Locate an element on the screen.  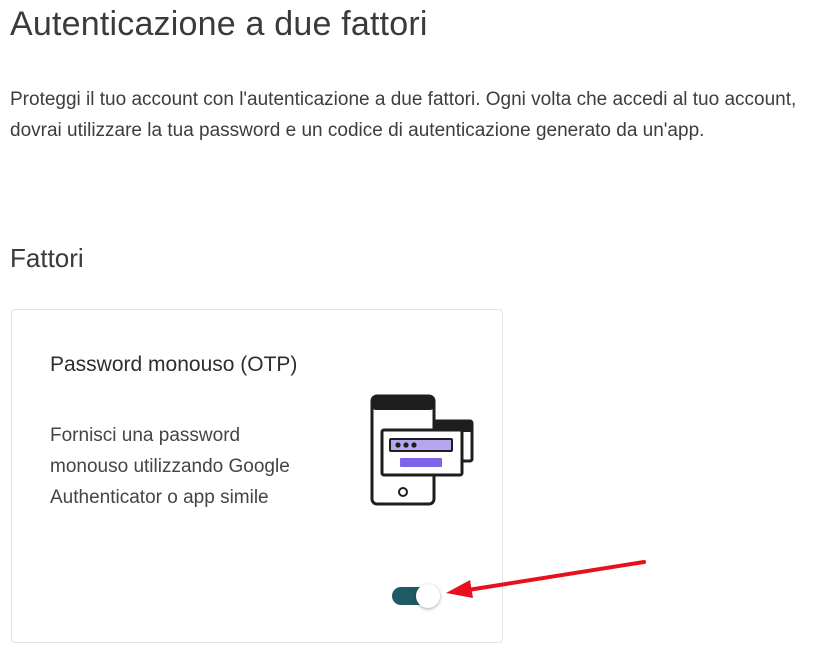
phone-otp-illustration-icon is located at coordinates (422, 450).